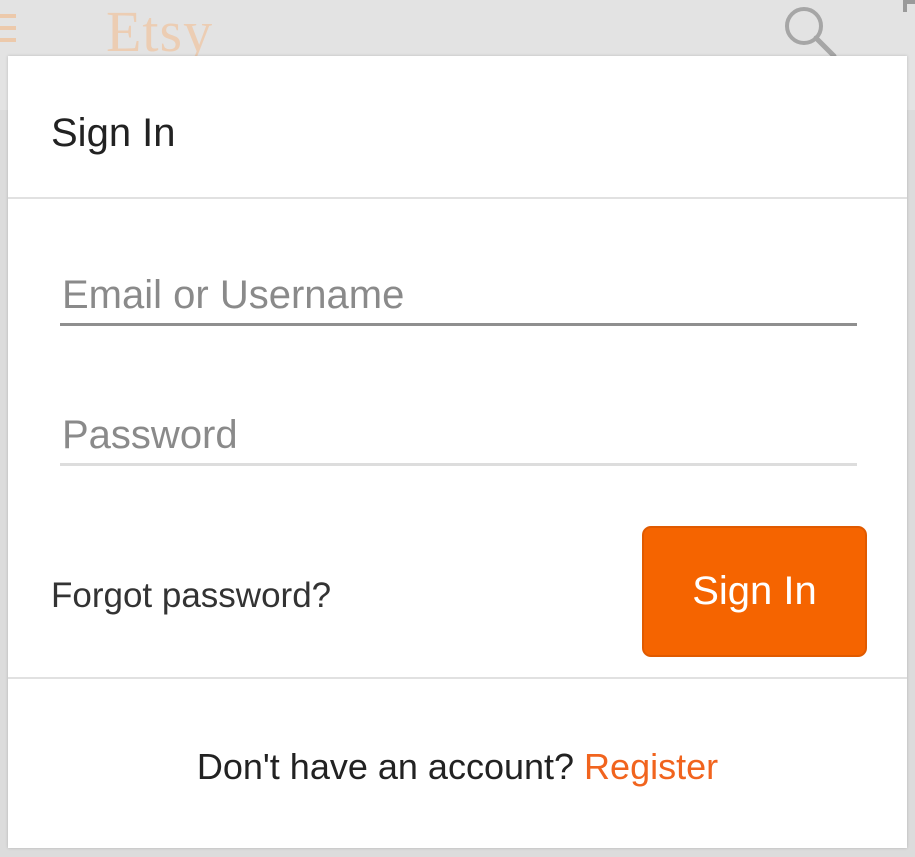 The width and height of the screenshot is (915, 857). Describe the element at coordinates (909, 6) in the screenshot. I see `cart-icon` at that location.